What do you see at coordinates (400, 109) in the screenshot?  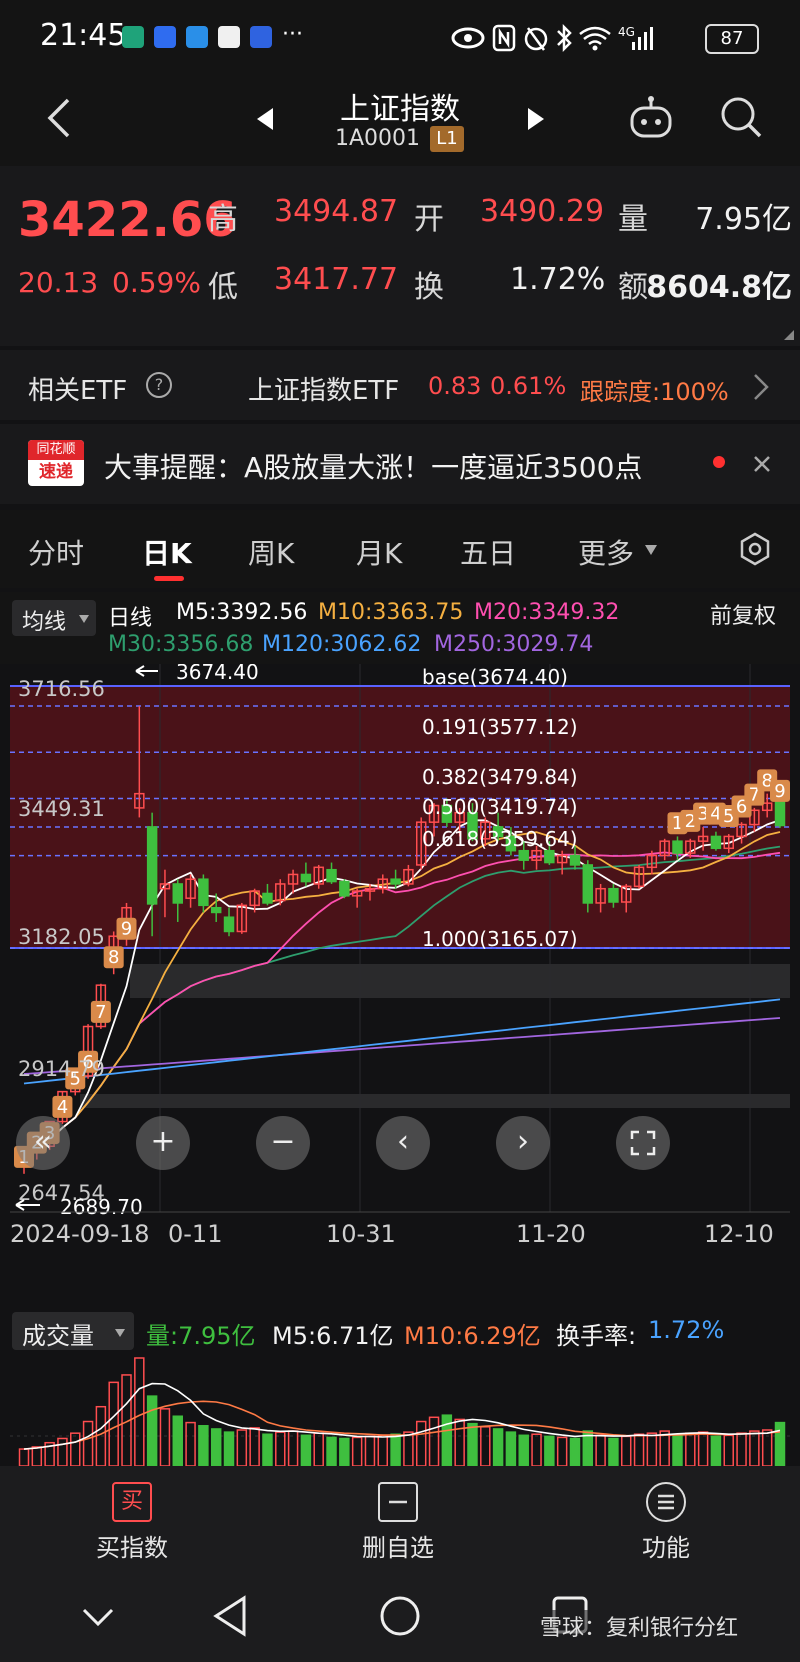 I see `page-title: 上证指数` at bounding box center [400, 109].